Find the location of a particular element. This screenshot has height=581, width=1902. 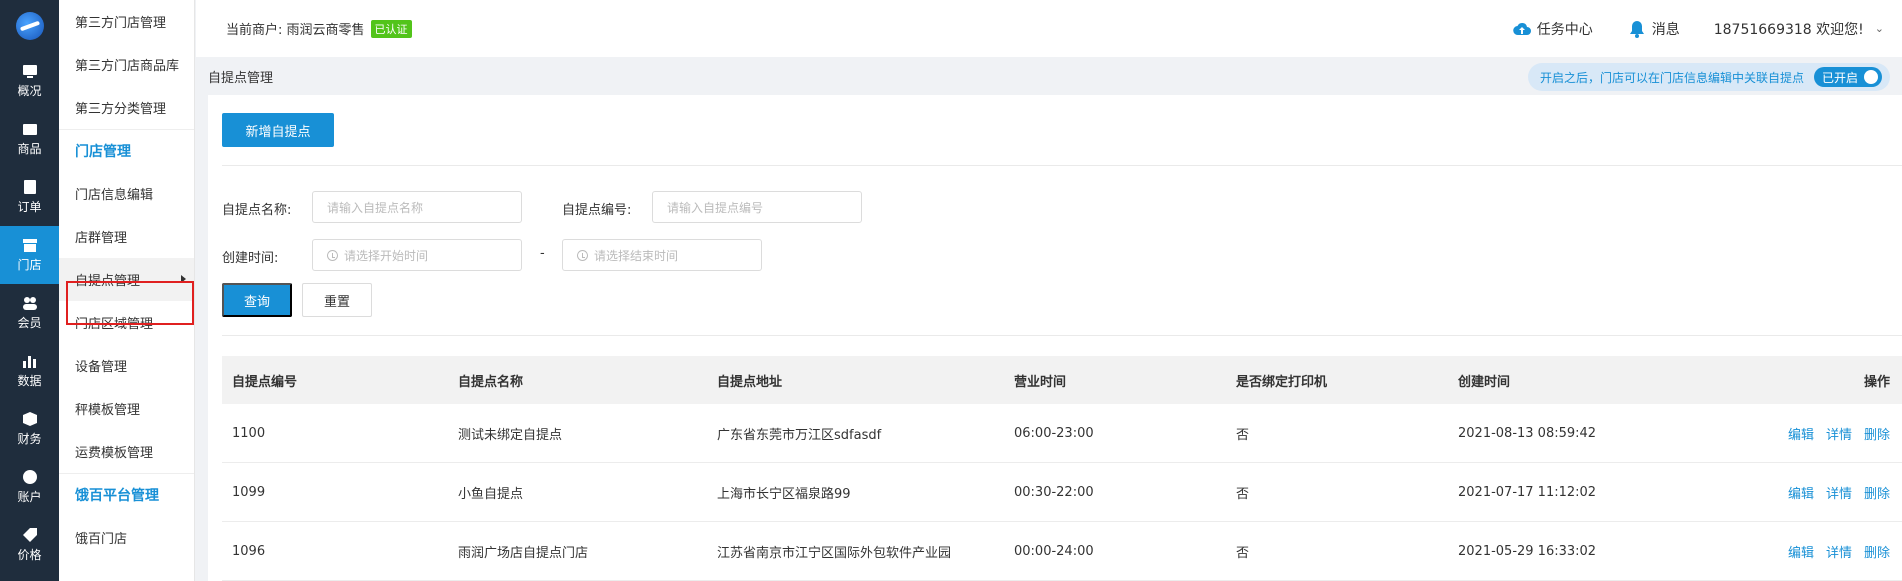

submenu-group-store: 门店管理 is located at coordinates (126, 150).